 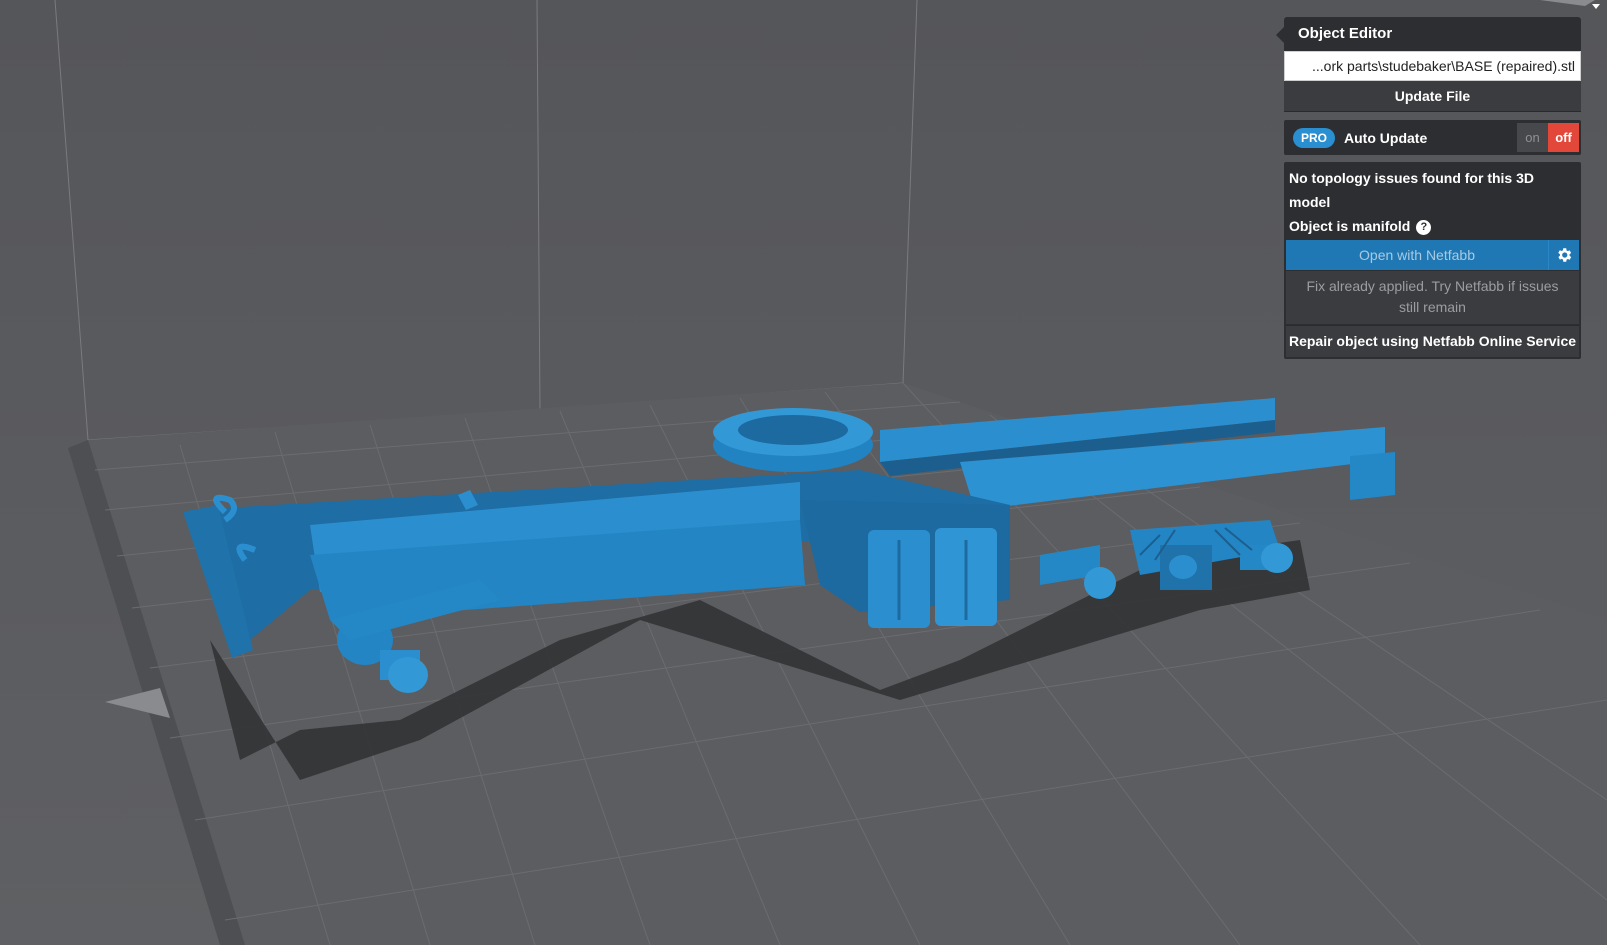 I want to click on netfabb-row: Open with Netfabb, so click(x=1432, y=255).